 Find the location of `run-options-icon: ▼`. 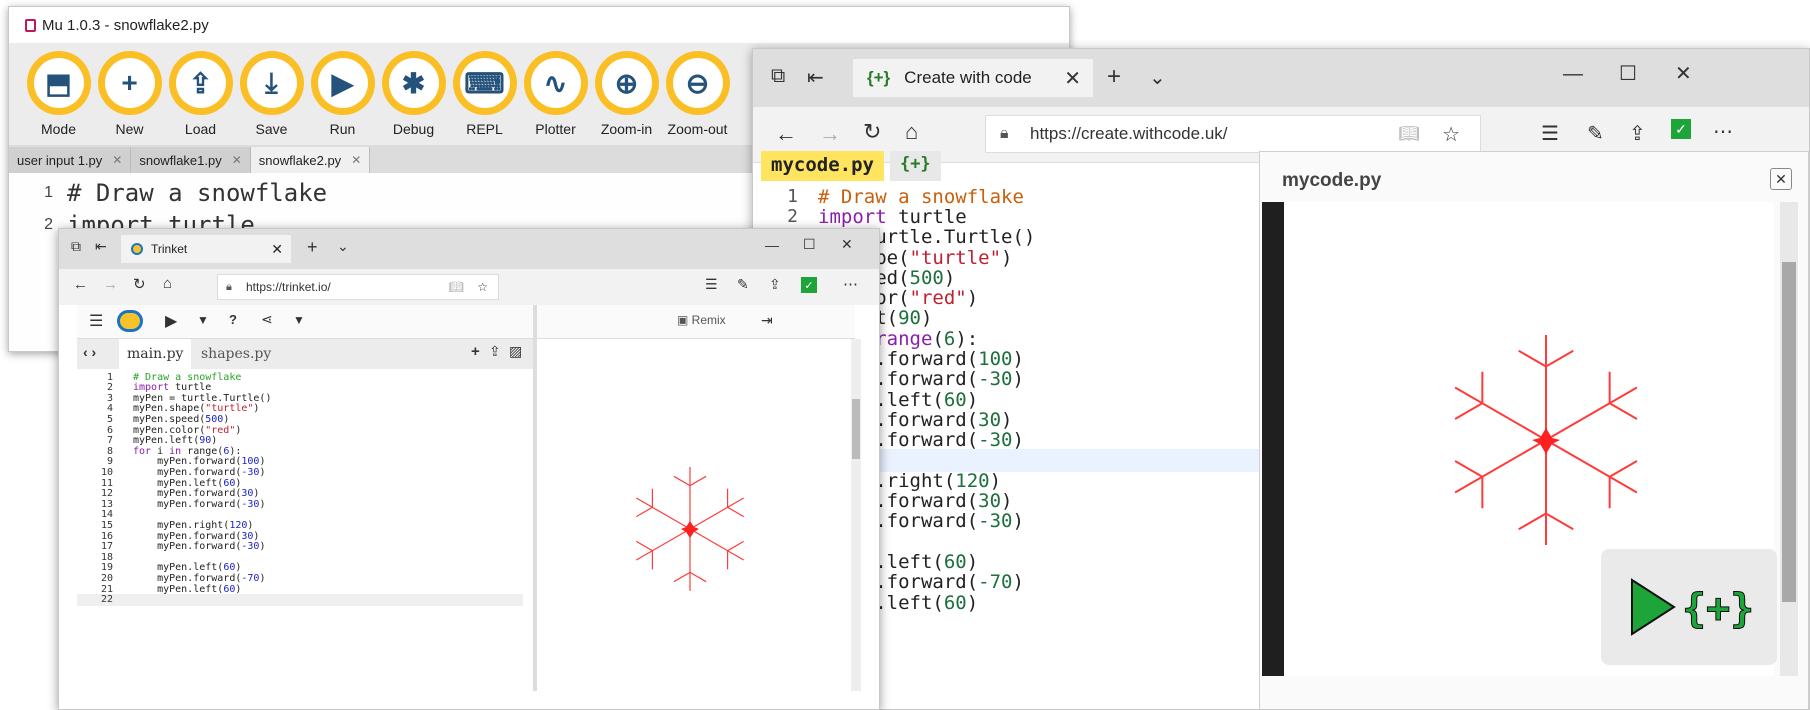

run-options-icon: ▼ is located at coordinates (203, 320).